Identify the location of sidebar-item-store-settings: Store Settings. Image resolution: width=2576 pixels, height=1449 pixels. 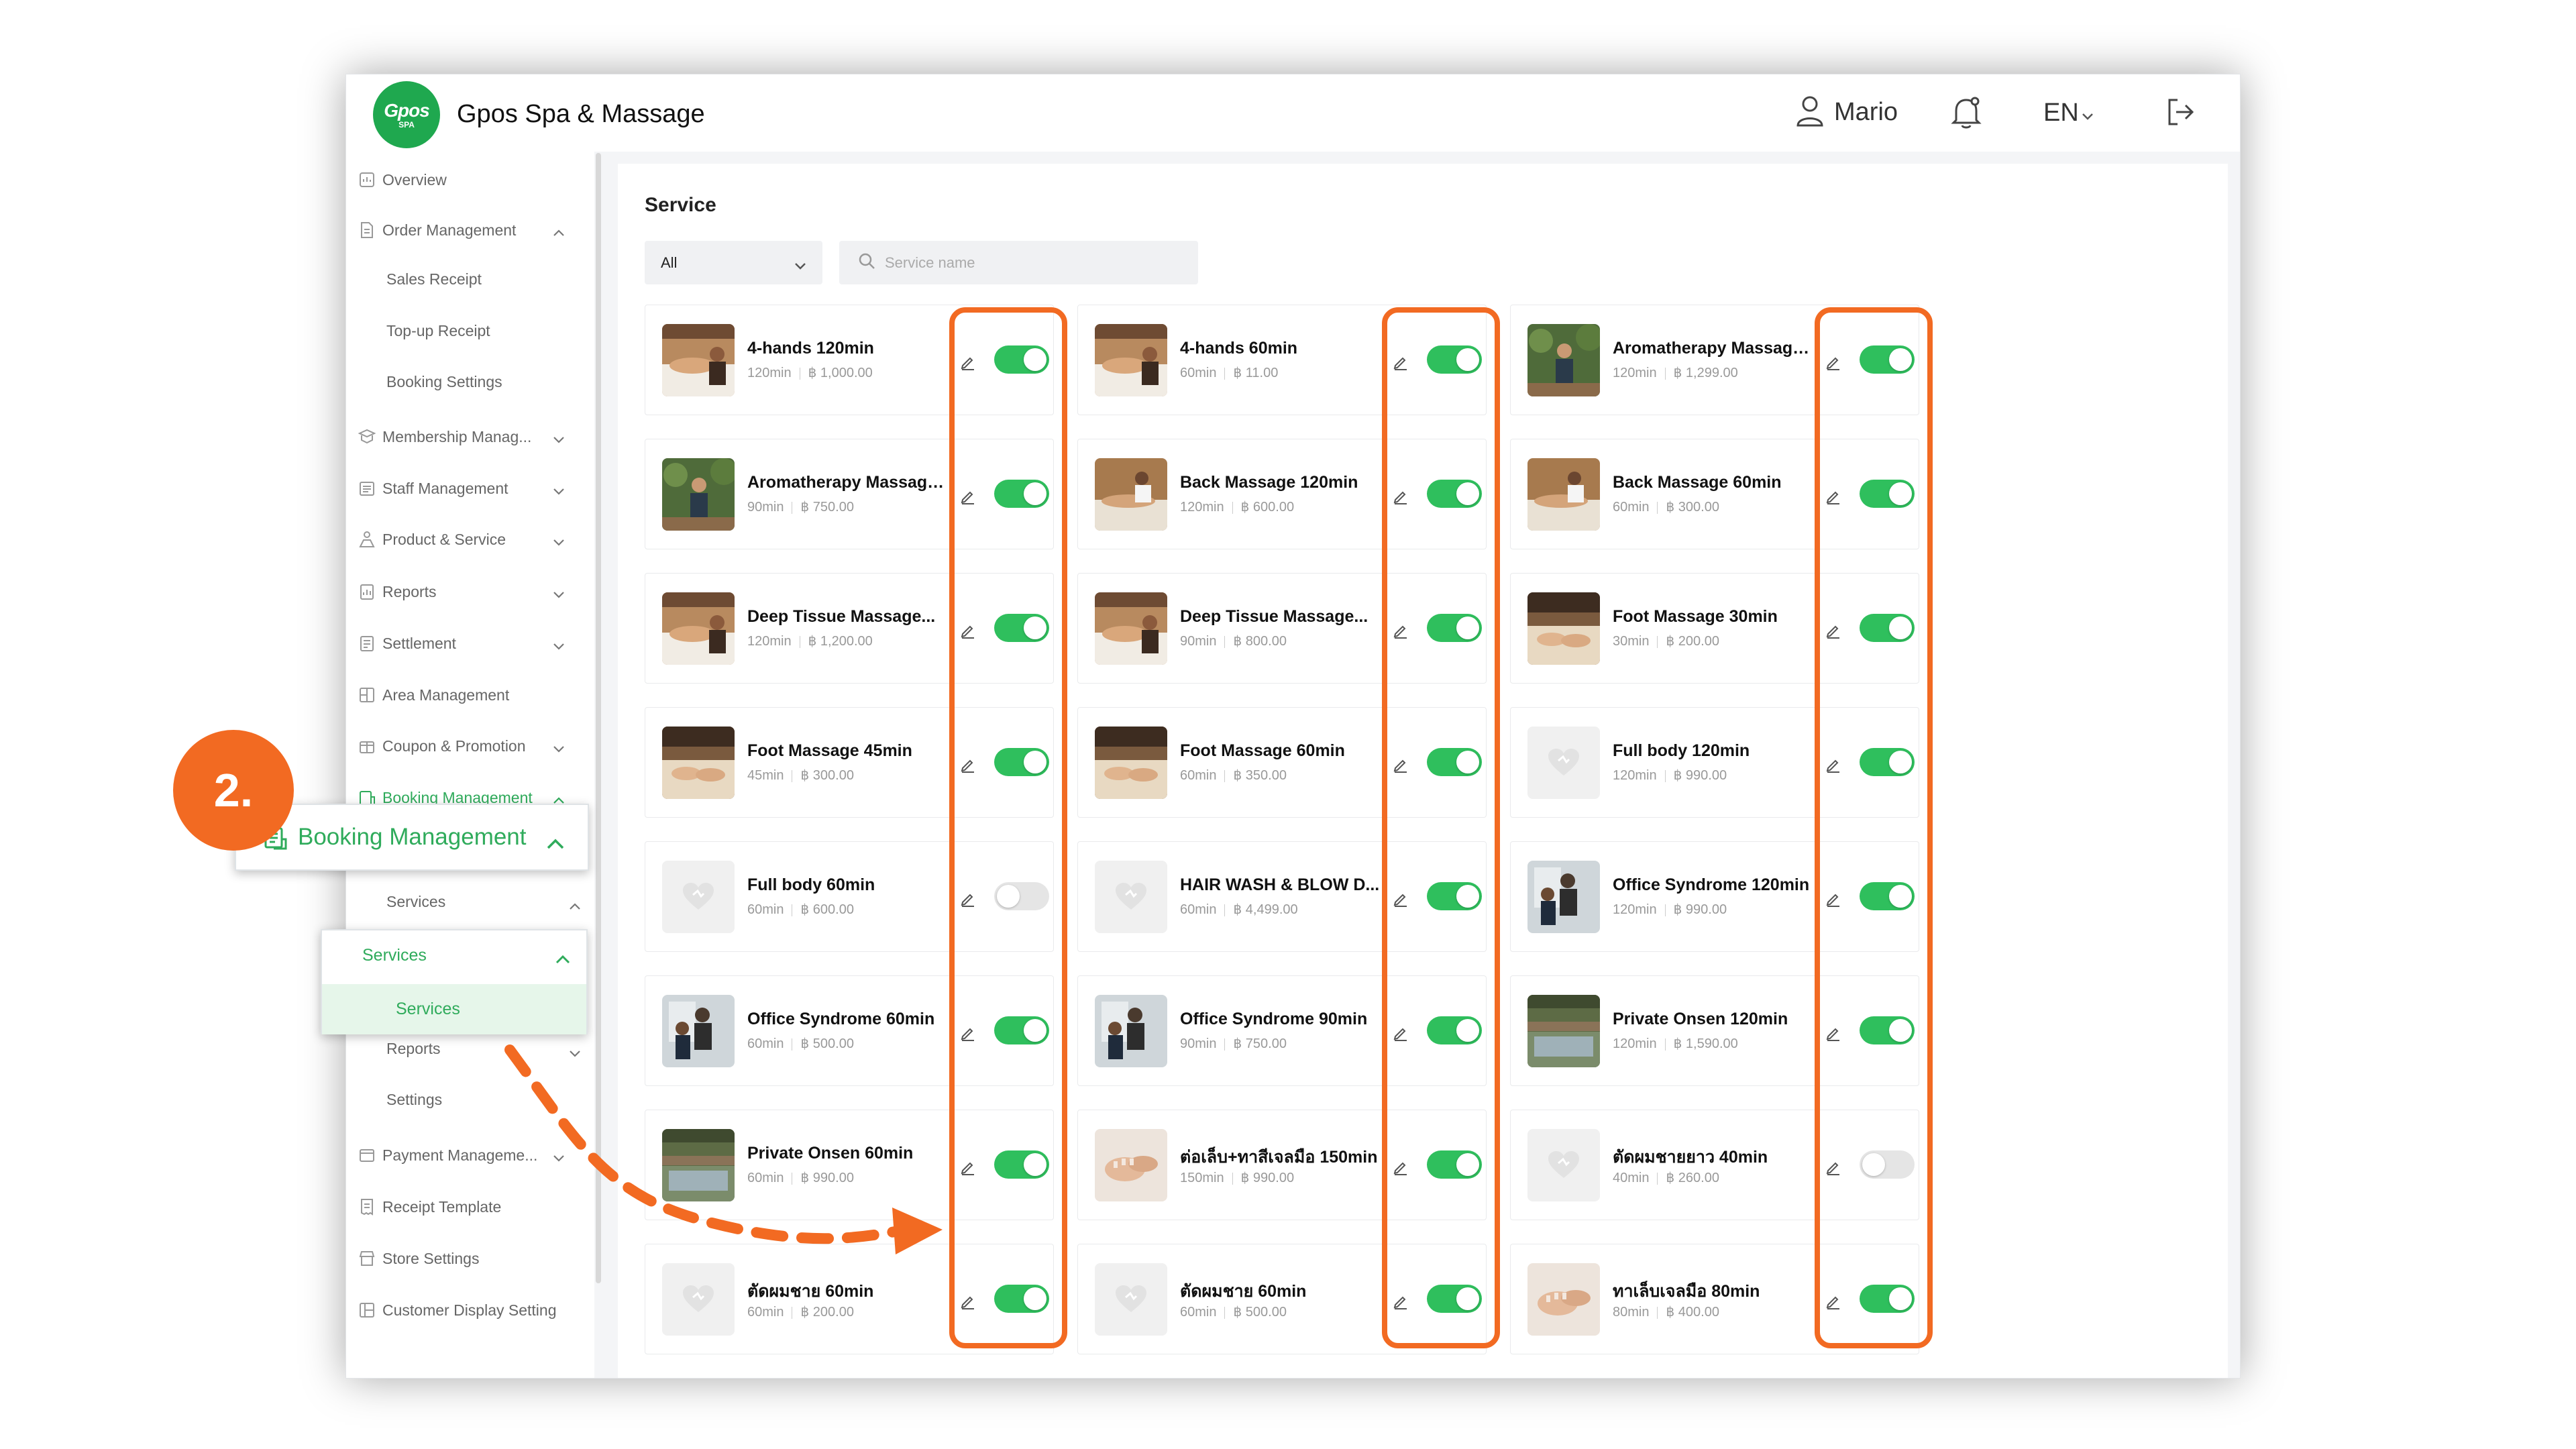
(469, 1258).